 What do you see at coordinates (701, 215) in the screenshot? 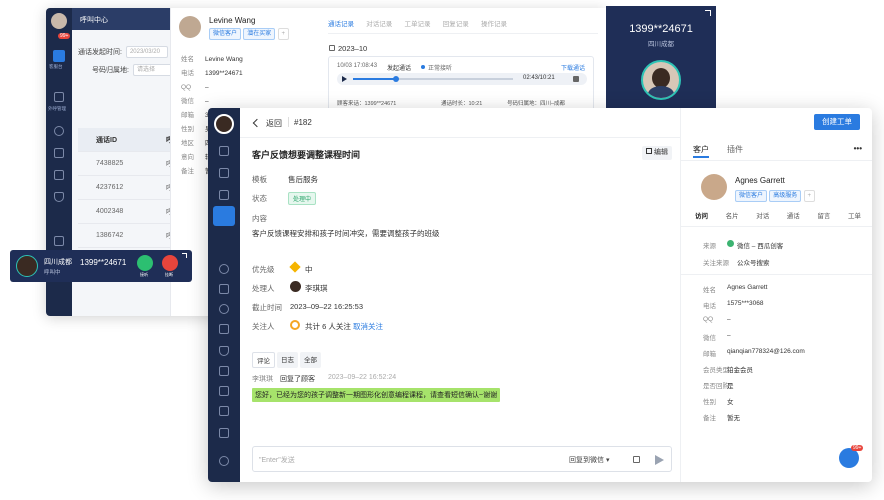
I see `action-visit: 访问` at bounding box center [701, 215].